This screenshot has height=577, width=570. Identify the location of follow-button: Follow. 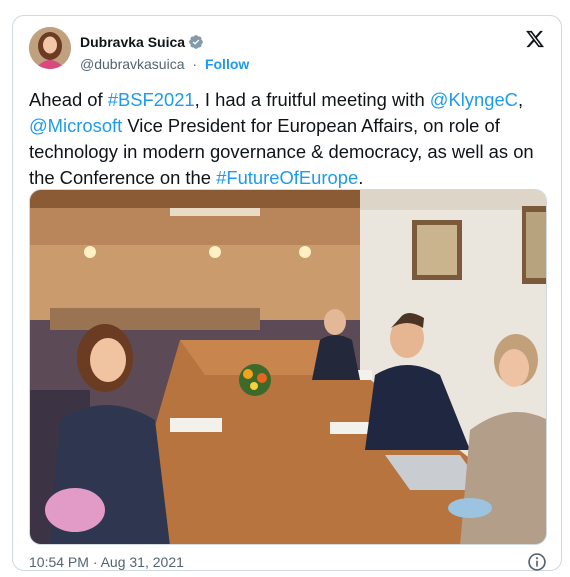
(227, 64).